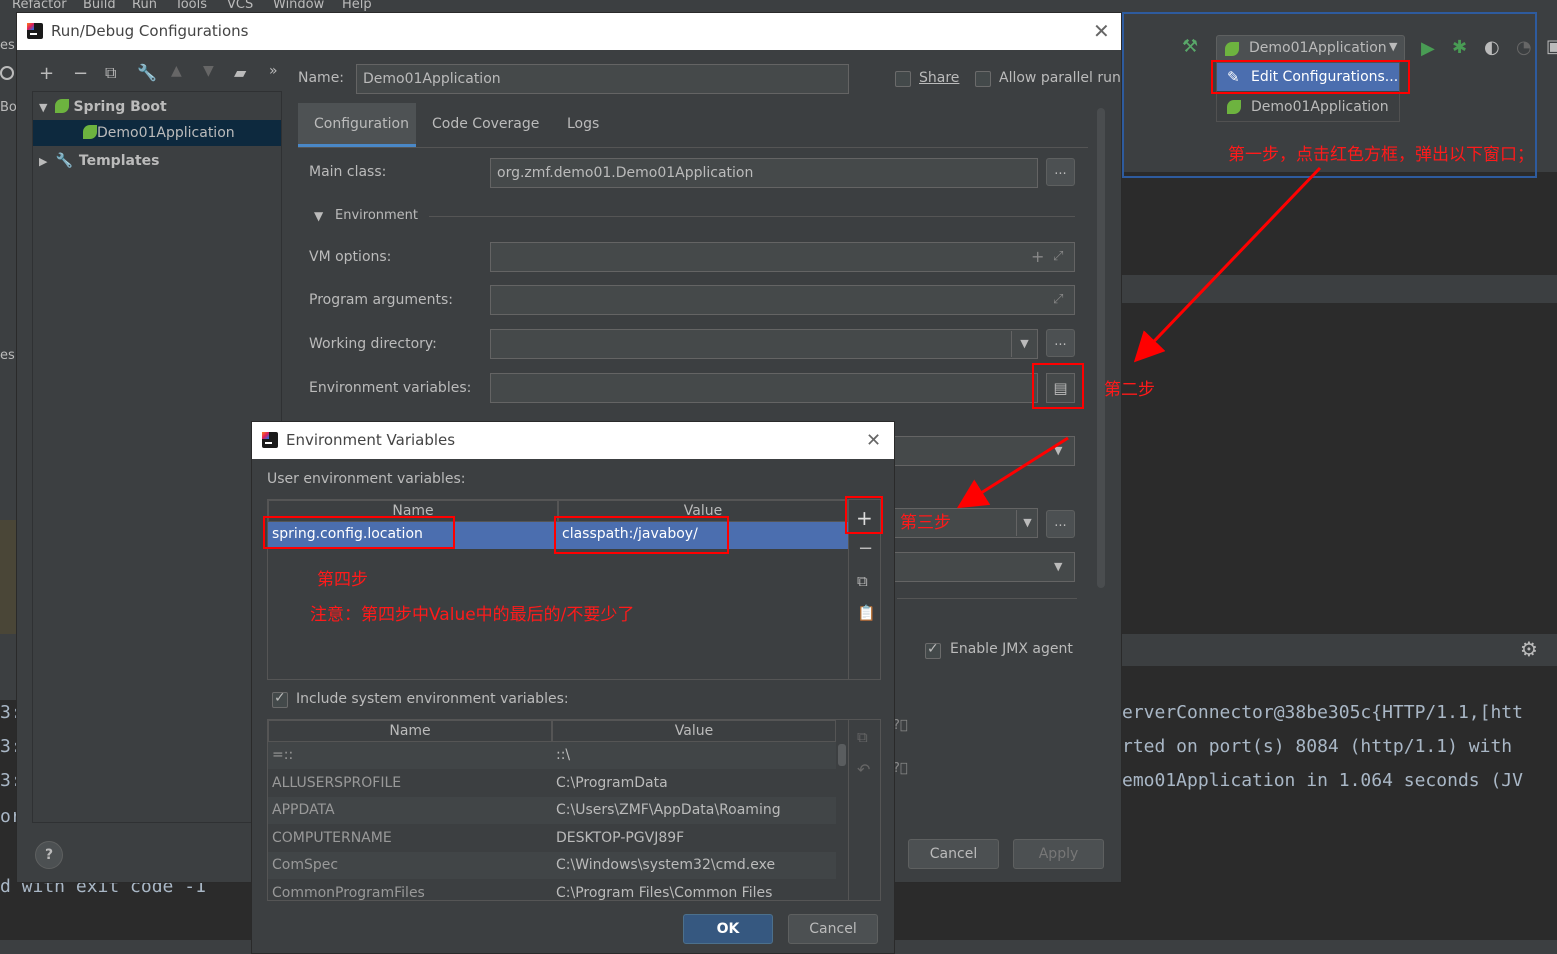 The image size is (1557, 954). Describe the element at coordinates (1012, 472) in the screenshot. I see `arrow-step2` at that location.